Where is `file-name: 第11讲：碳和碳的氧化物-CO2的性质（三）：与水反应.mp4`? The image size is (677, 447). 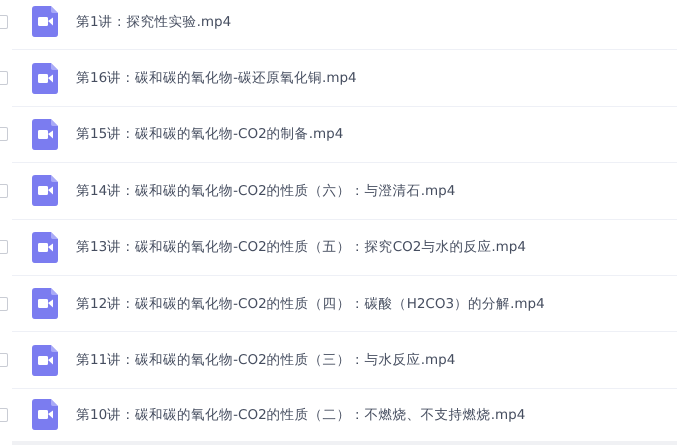
file-name: 第11讲：碳和碳的氧化物-CO2的性质（三）：与水反应.mp4 is located at coordinates (266, 360).